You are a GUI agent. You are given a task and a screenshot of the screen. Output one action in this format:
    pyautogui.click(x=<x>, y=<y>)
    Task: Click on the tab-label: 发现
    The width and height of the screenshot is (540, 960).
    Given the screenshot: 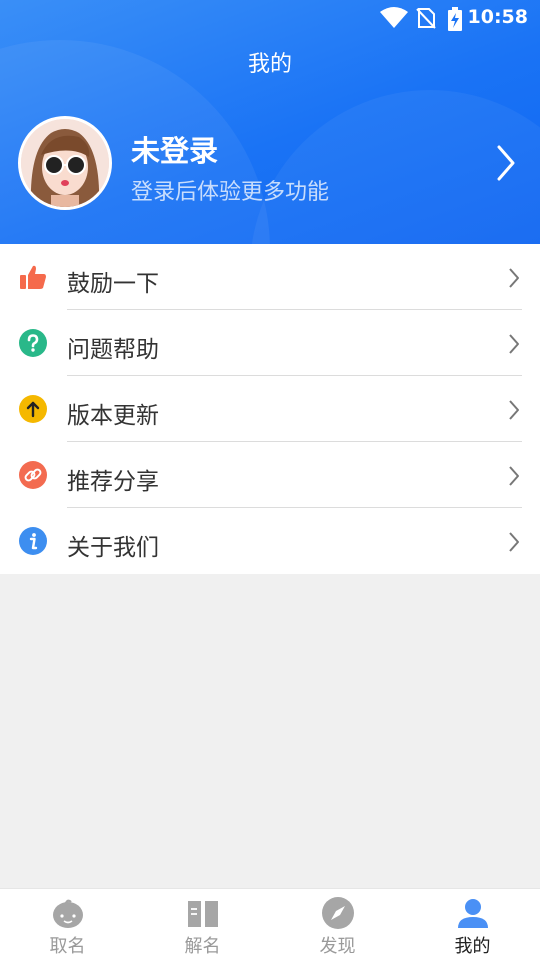 What is the action you would take?
    pyautogui.click(x=337, y=946)
    